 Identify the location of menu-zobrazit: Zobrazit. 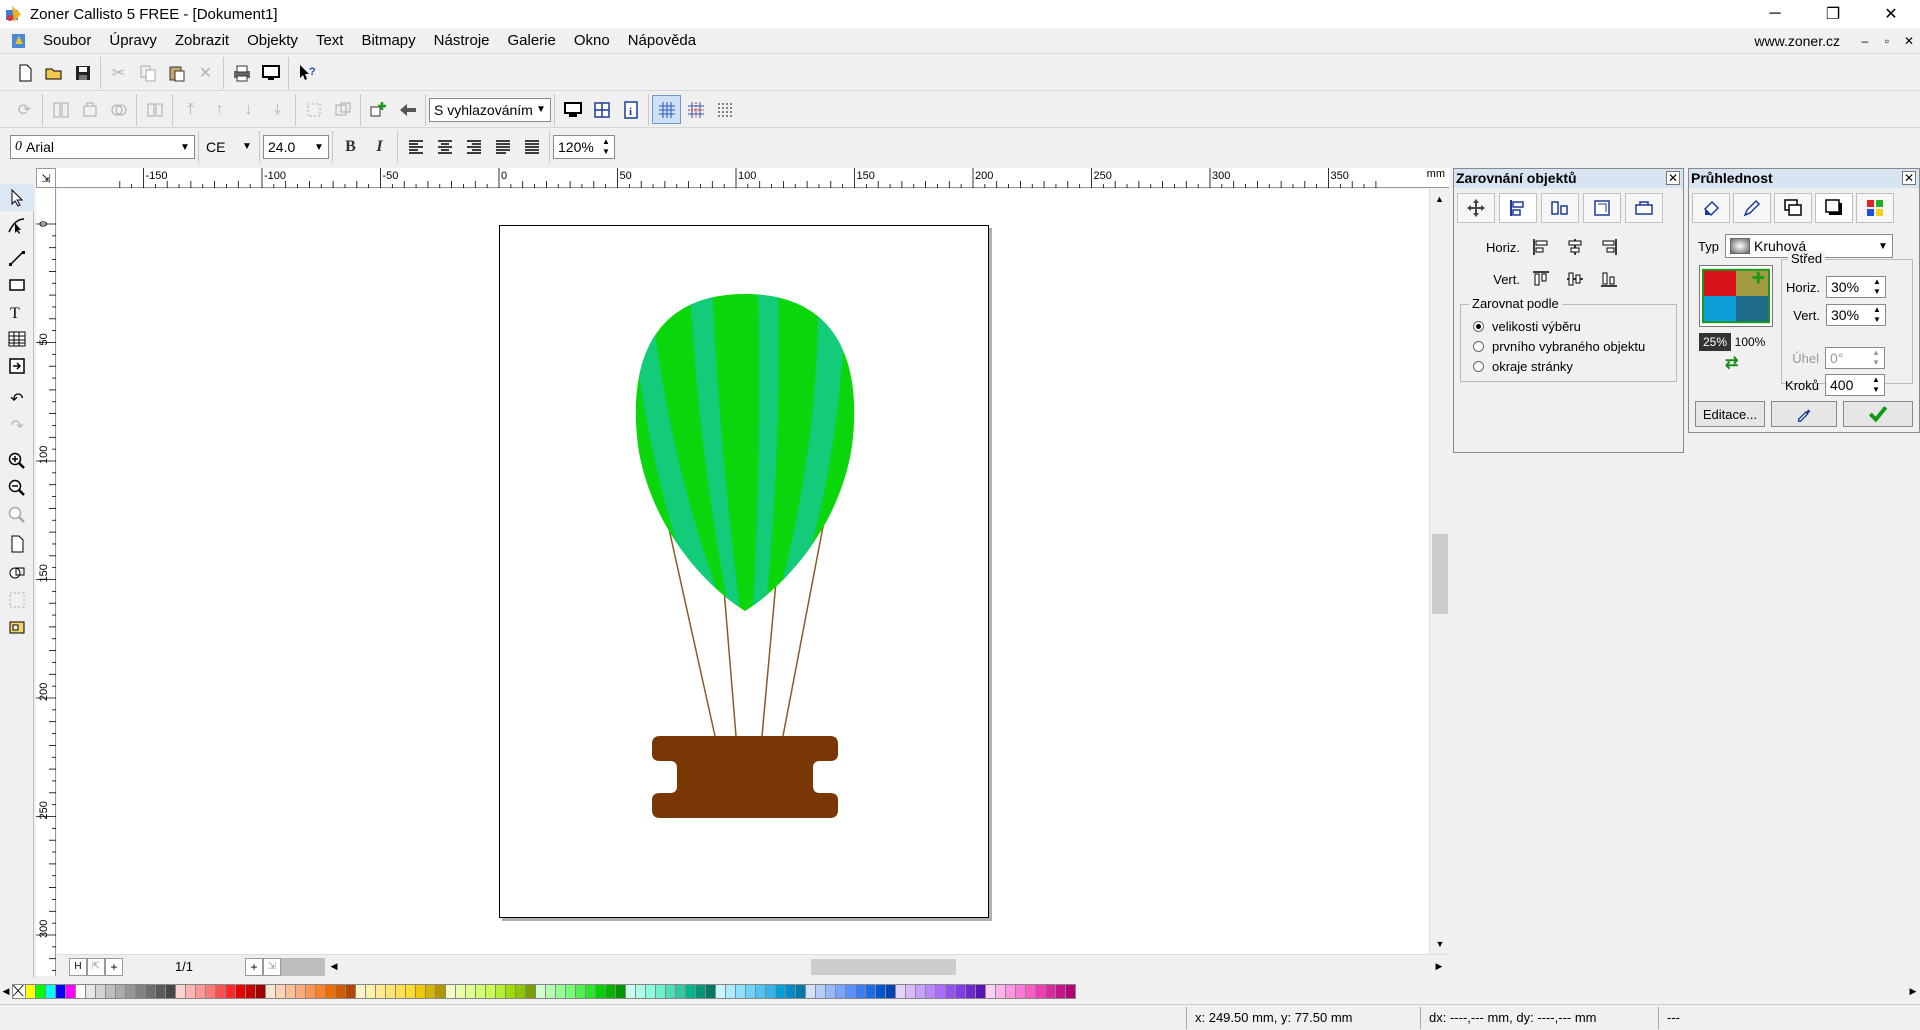
(202, 41).